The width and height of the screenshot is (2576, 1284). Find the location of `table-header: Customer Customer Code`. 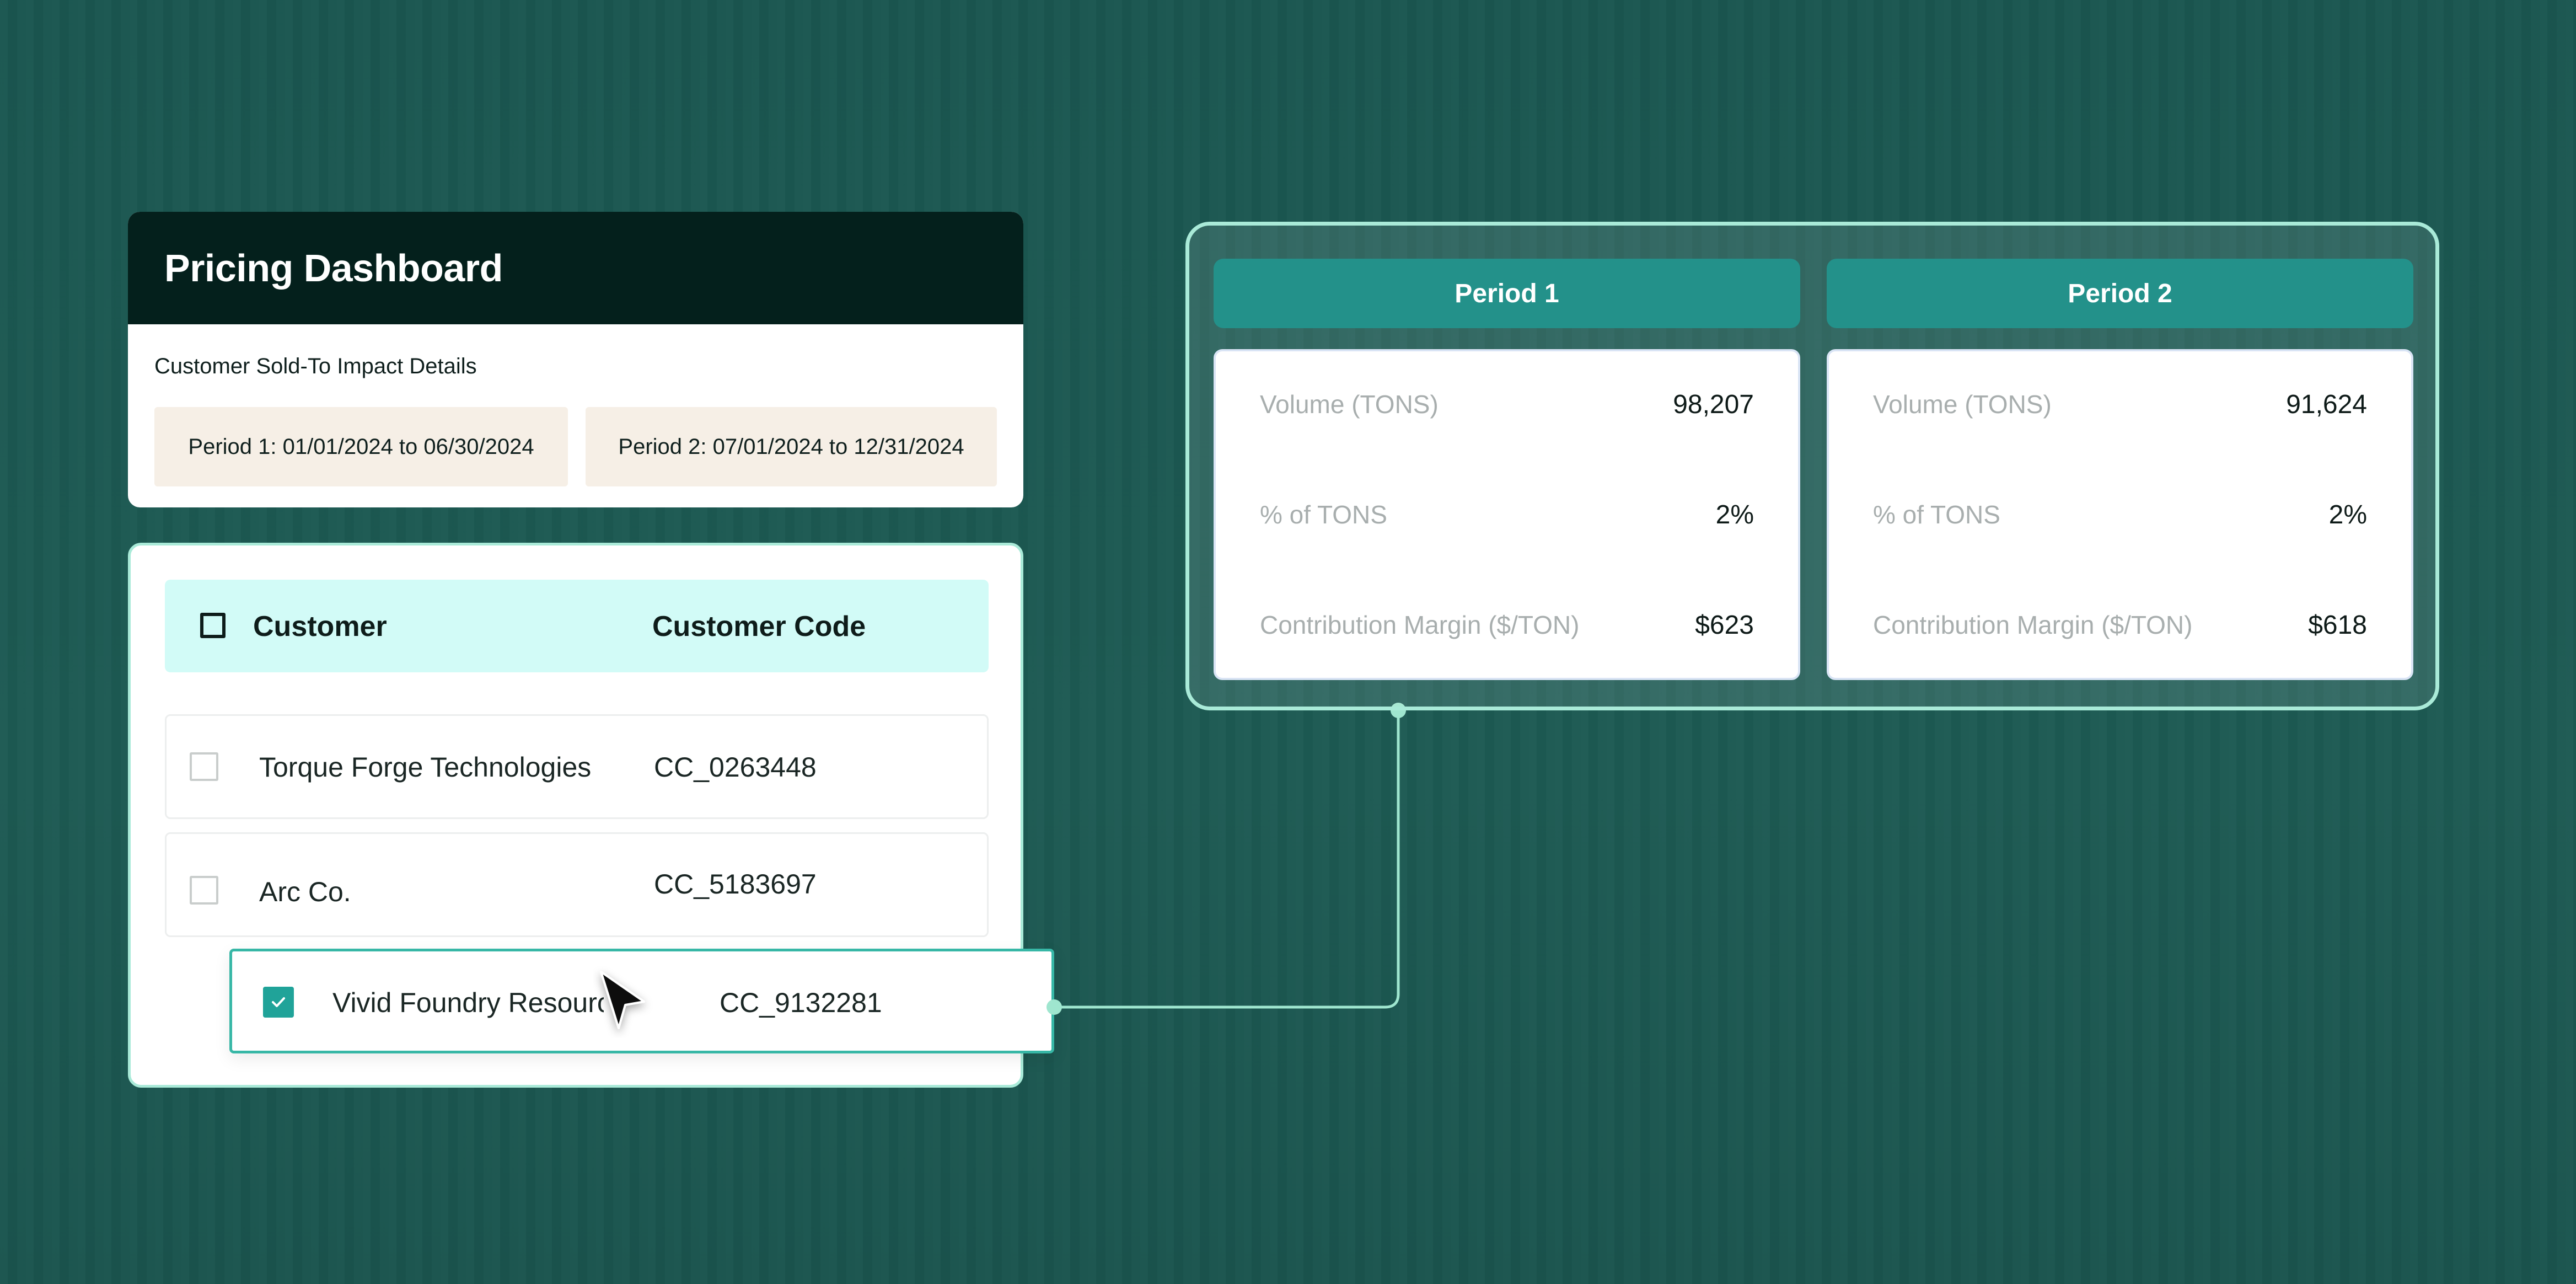

table-header: Customer Customer Code is located at coordinates (577, 626).